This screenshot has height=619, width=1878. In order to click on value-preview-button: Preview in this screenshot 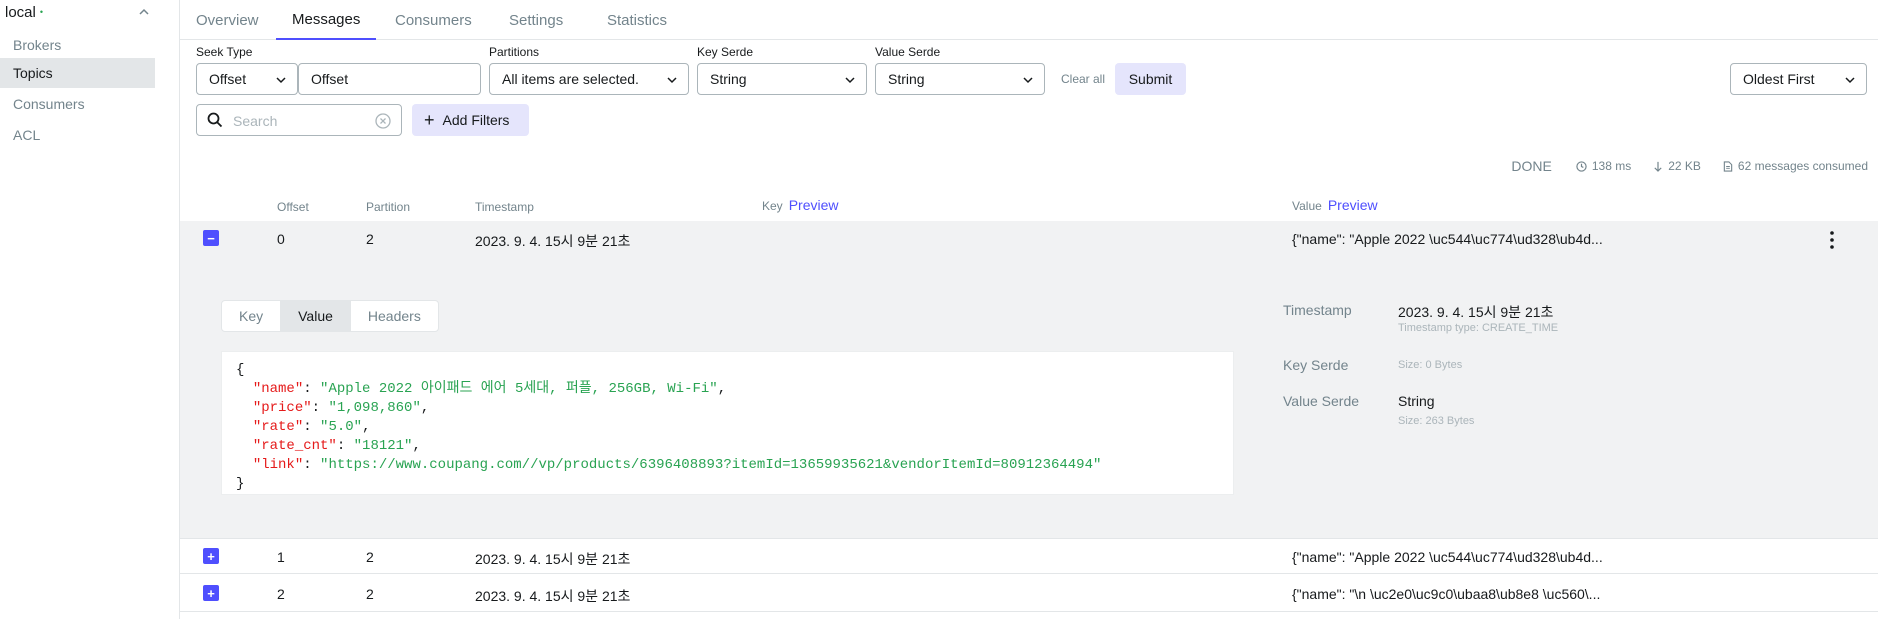, I will do `click(1353, 205)`.